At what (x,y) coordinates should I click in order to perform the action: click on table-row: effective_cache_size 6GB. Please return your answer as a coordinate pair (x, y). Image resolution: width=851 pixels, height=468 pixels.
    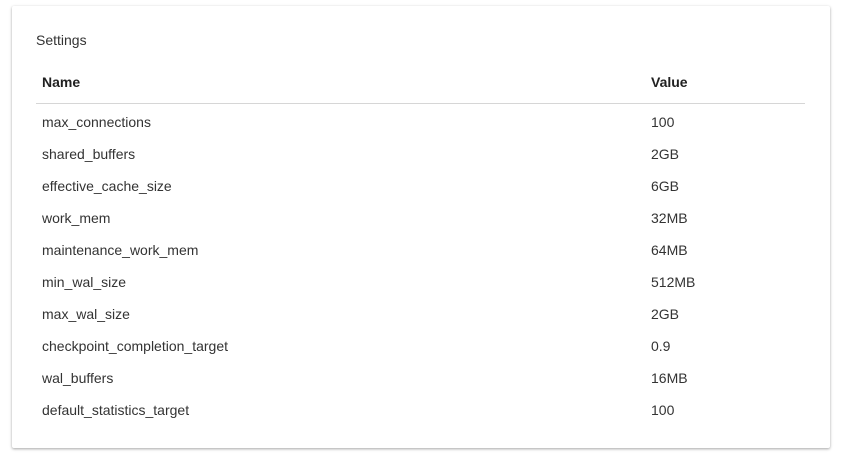
    Looking at the image, I should click on (420, 186).